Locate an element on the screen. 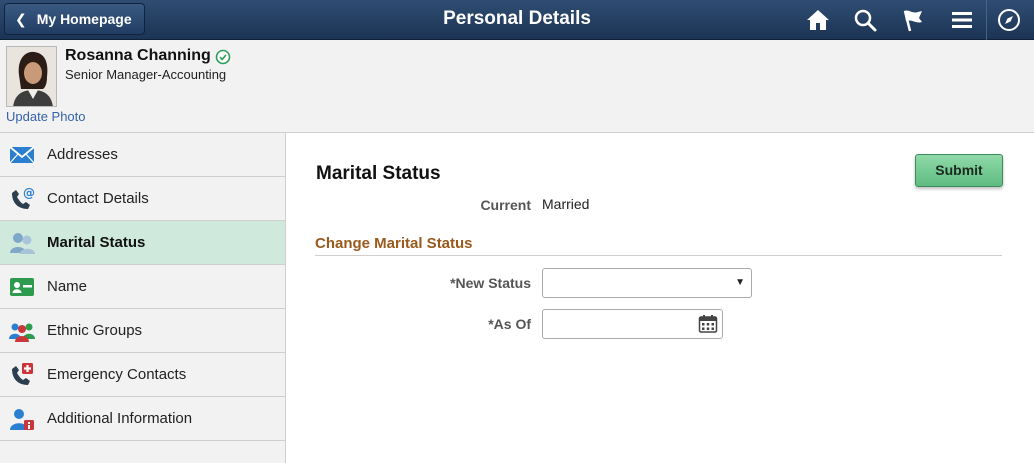  chevron-left-icon: ❮ is located at coordinates (21, 18).